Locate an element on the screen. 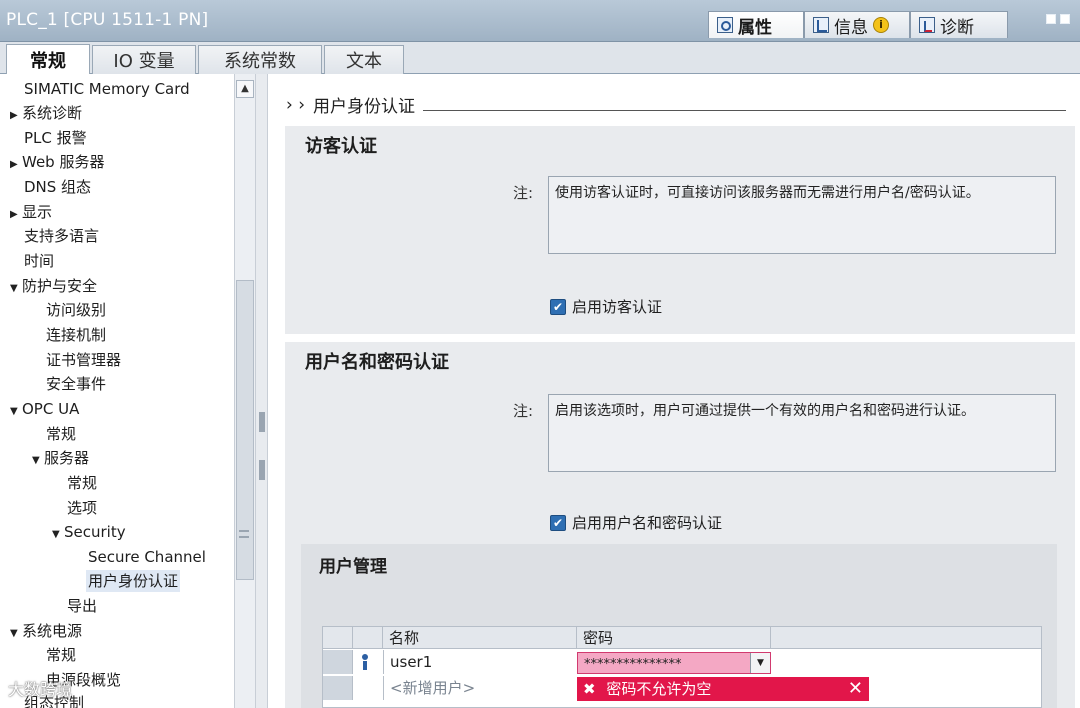 The height and width of the screenshot is (708, 1080). nav-scrollbar: ▲ is located at coordinates (245, 391).